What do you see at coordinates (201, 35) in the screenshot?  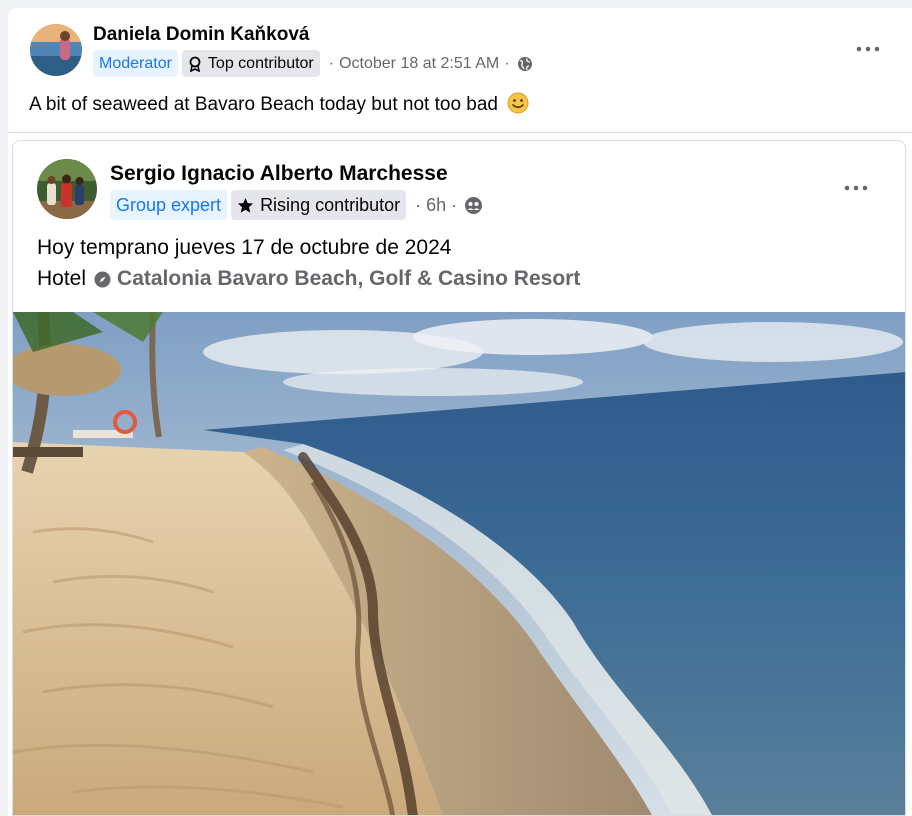 I see `author-name: Daniela Domin Kaňková` at bounding box center [201, 35].